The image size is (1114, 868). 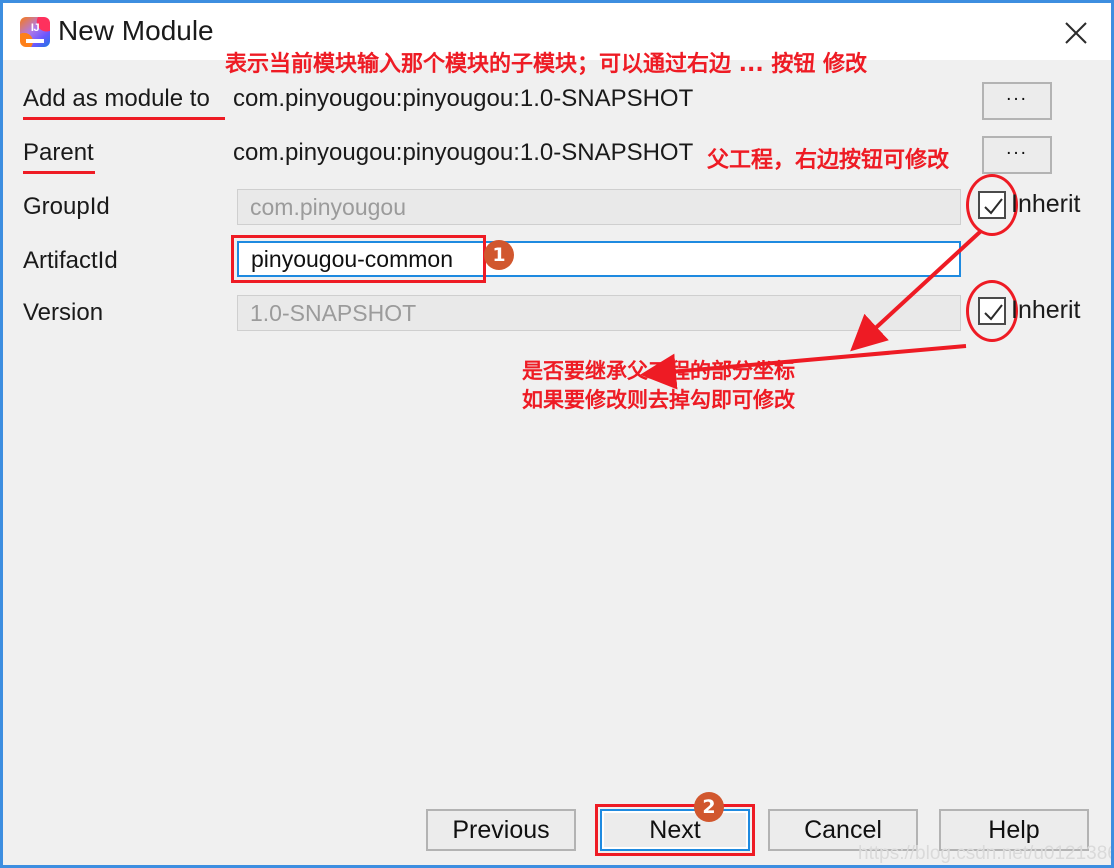 I want to click on group-id-label: GroupId, so click(x=66, y=206).